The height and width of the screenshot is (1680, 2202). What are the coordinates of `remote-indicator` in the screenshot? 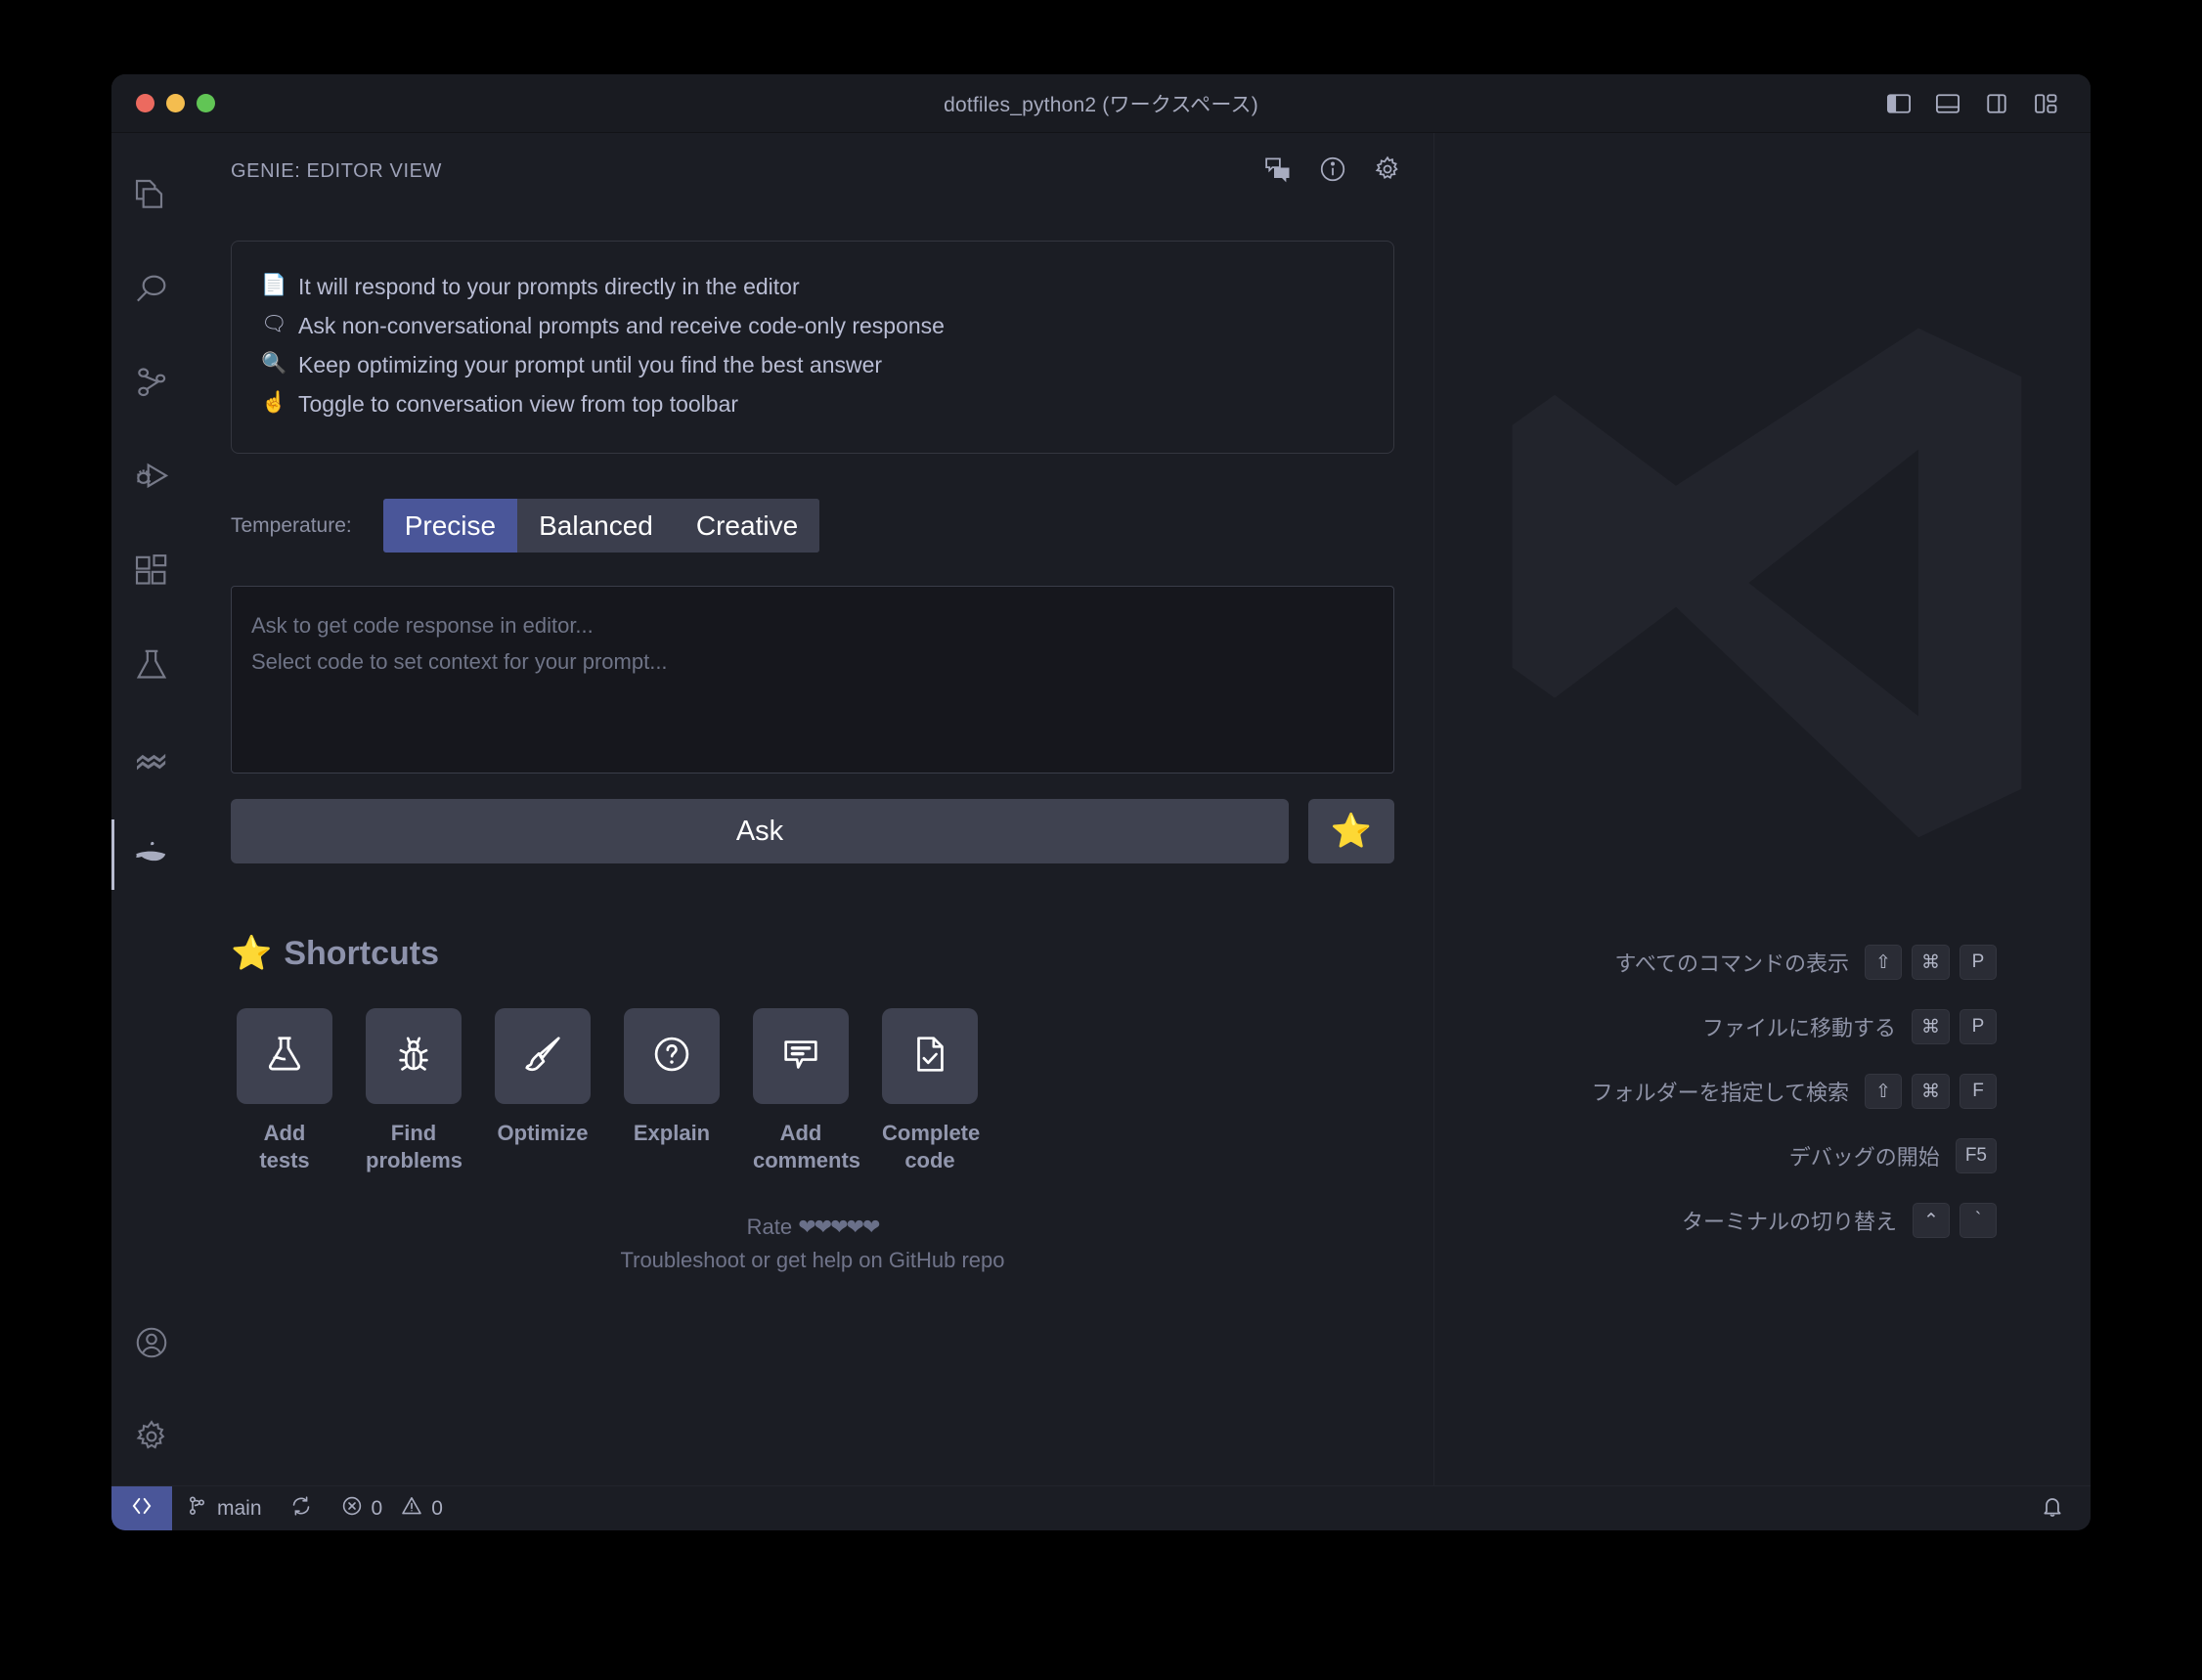 It's located at (141, 1507).